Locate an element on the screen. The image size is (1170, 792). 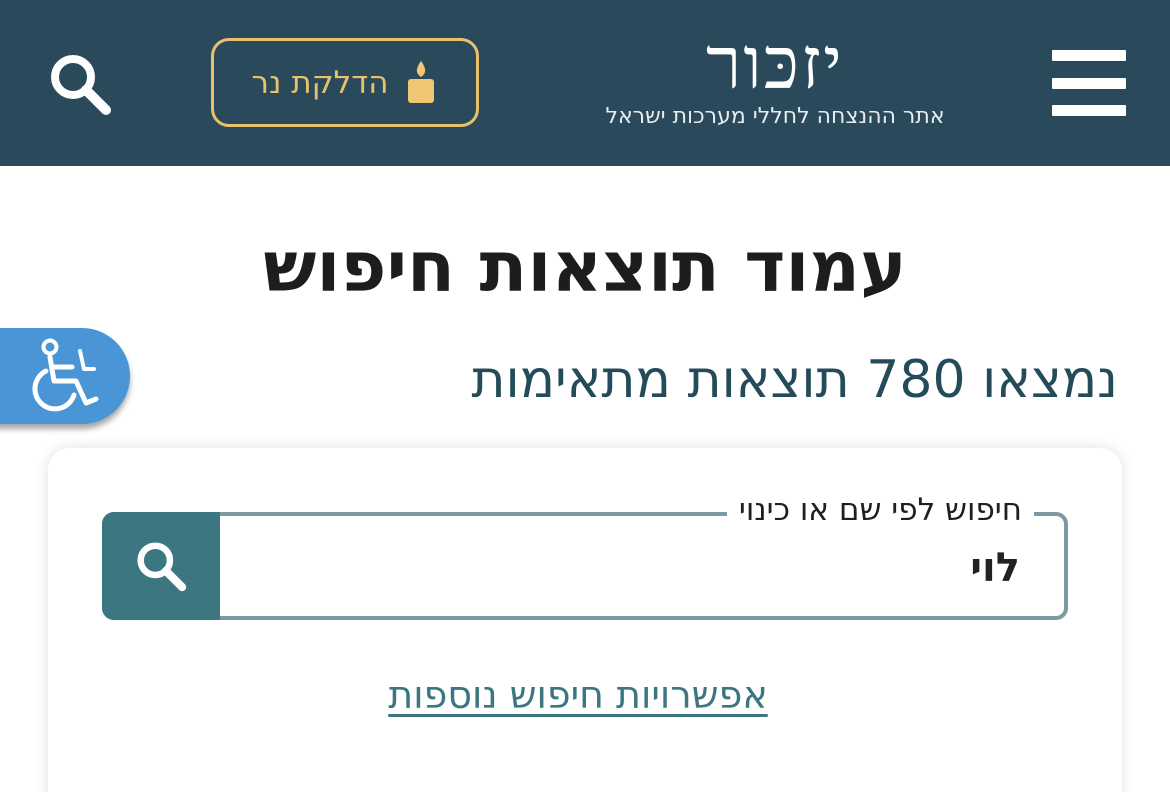
page-title: עמוד תוצאות חיפוש is located at coordinates (585, 267).